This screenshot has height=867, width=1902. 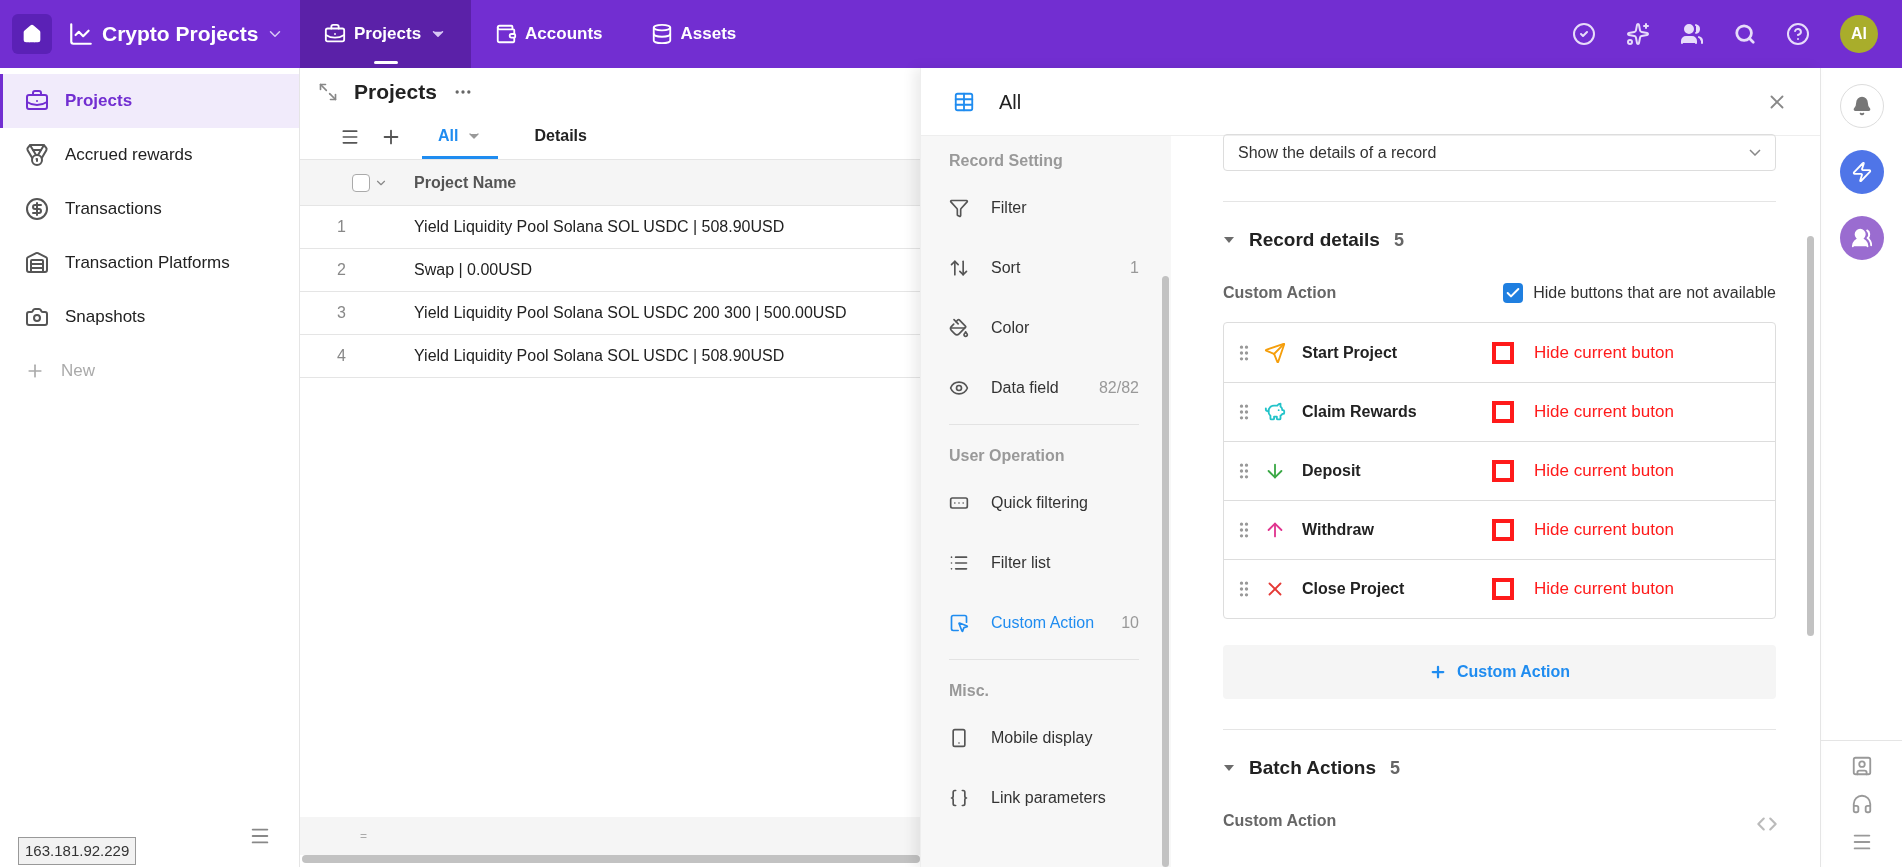 I want to click on paint-bucket-icon, so click(x=959, y=328).